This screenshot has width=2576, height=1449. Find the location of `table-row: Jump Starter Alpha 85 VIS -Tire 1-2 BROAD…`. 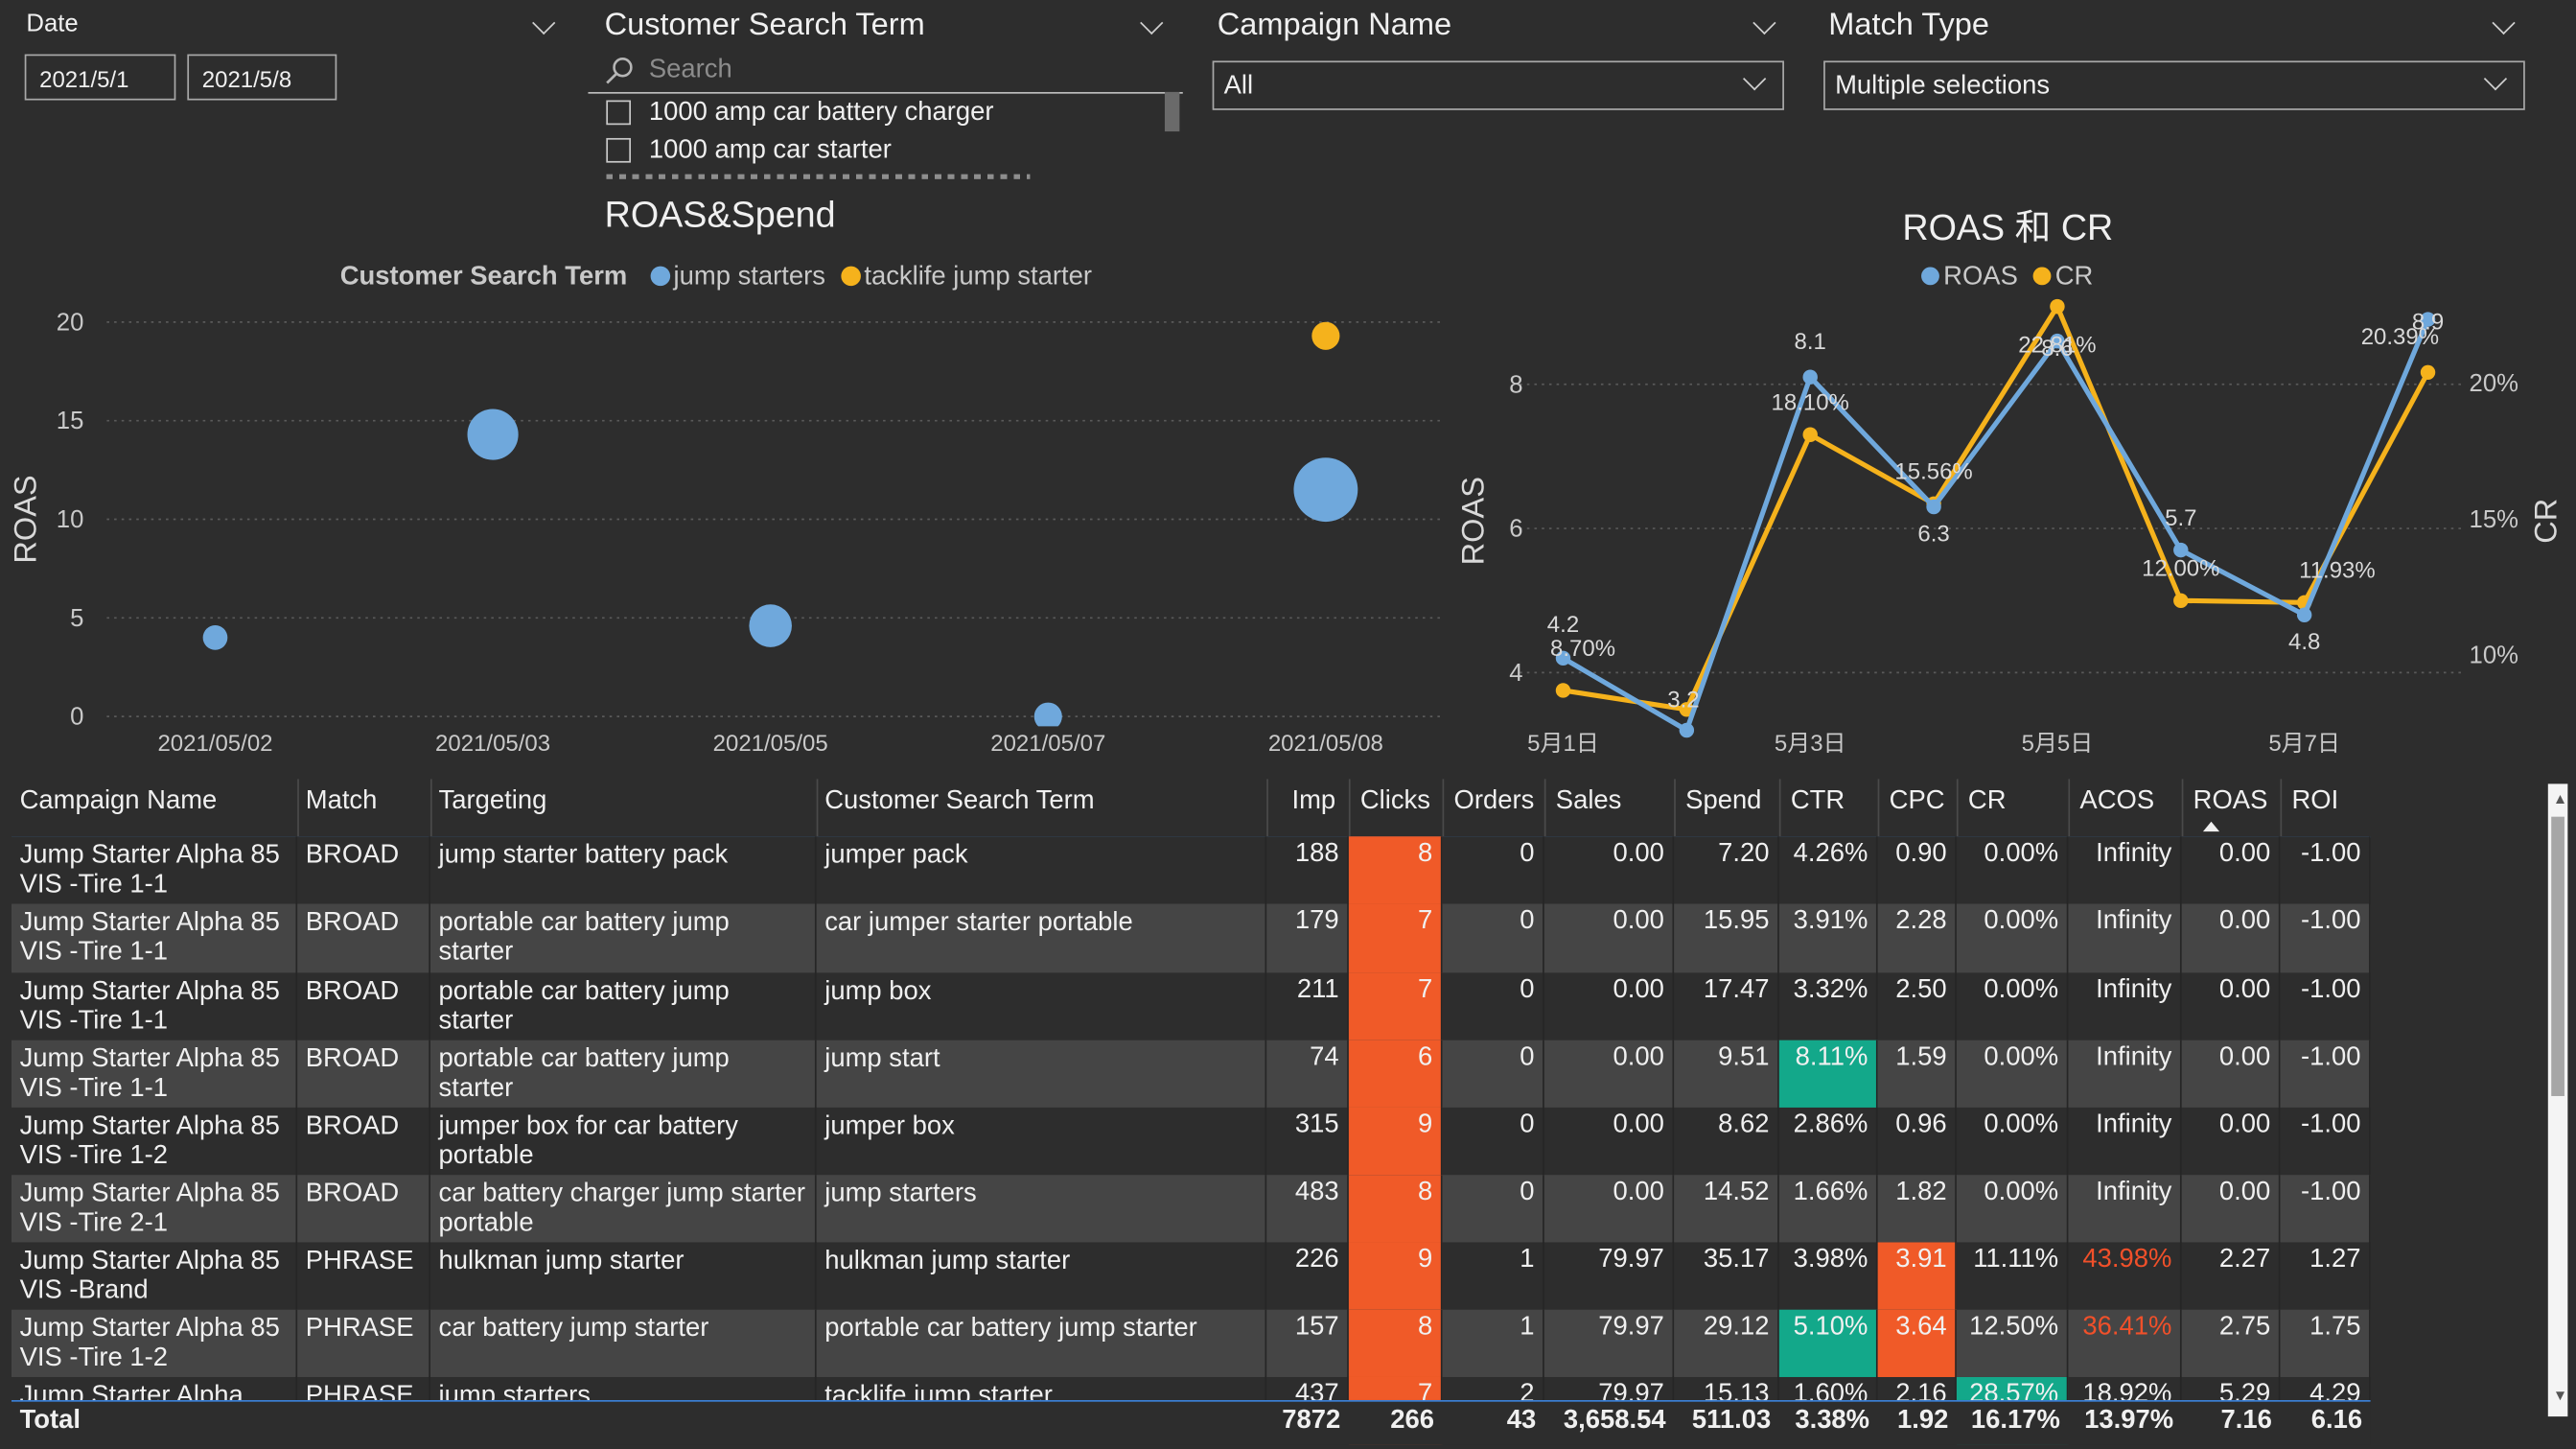

table-row: Jump Starter Alpha 85 VIS -Tire 1-2 BROAD… is located at coordinates (1191, 1141).